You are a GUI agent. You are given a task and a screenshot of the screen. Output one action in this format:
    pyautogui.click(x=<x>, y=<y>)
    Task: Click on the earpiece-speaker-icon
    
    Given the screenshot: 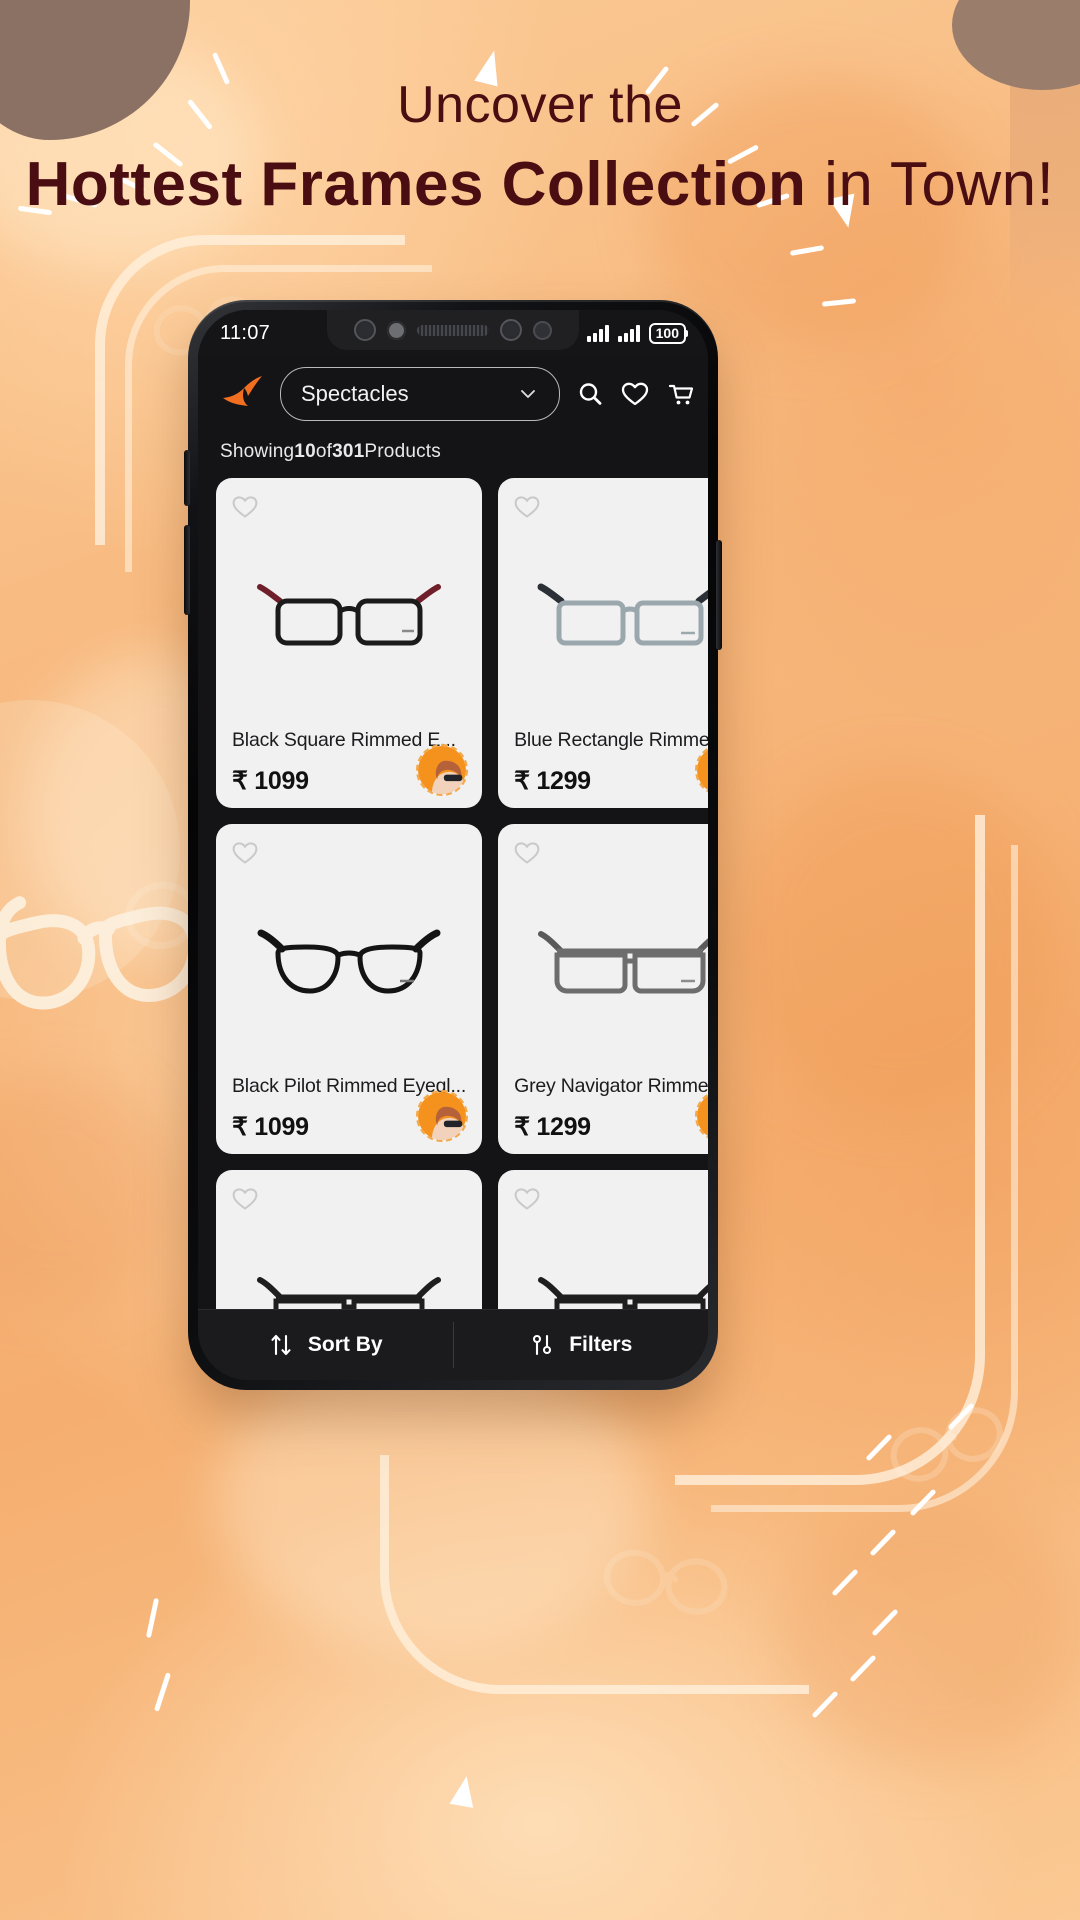 What is the action you would take?
    pyautogui.click(x=453, y=330)
    